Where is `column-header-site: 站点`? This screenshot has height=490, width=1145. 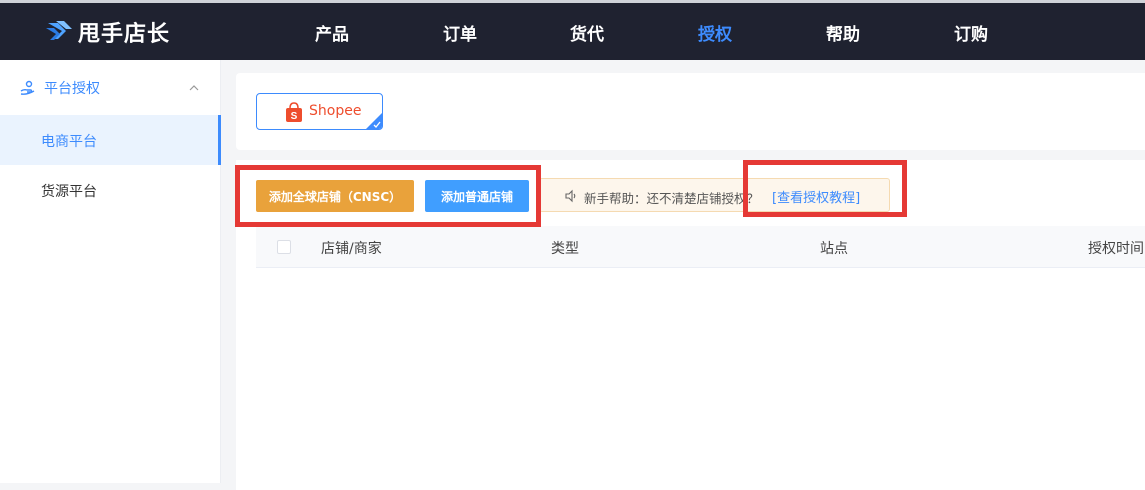 column-header-site: 站点 is located at coordinates (834, 249).